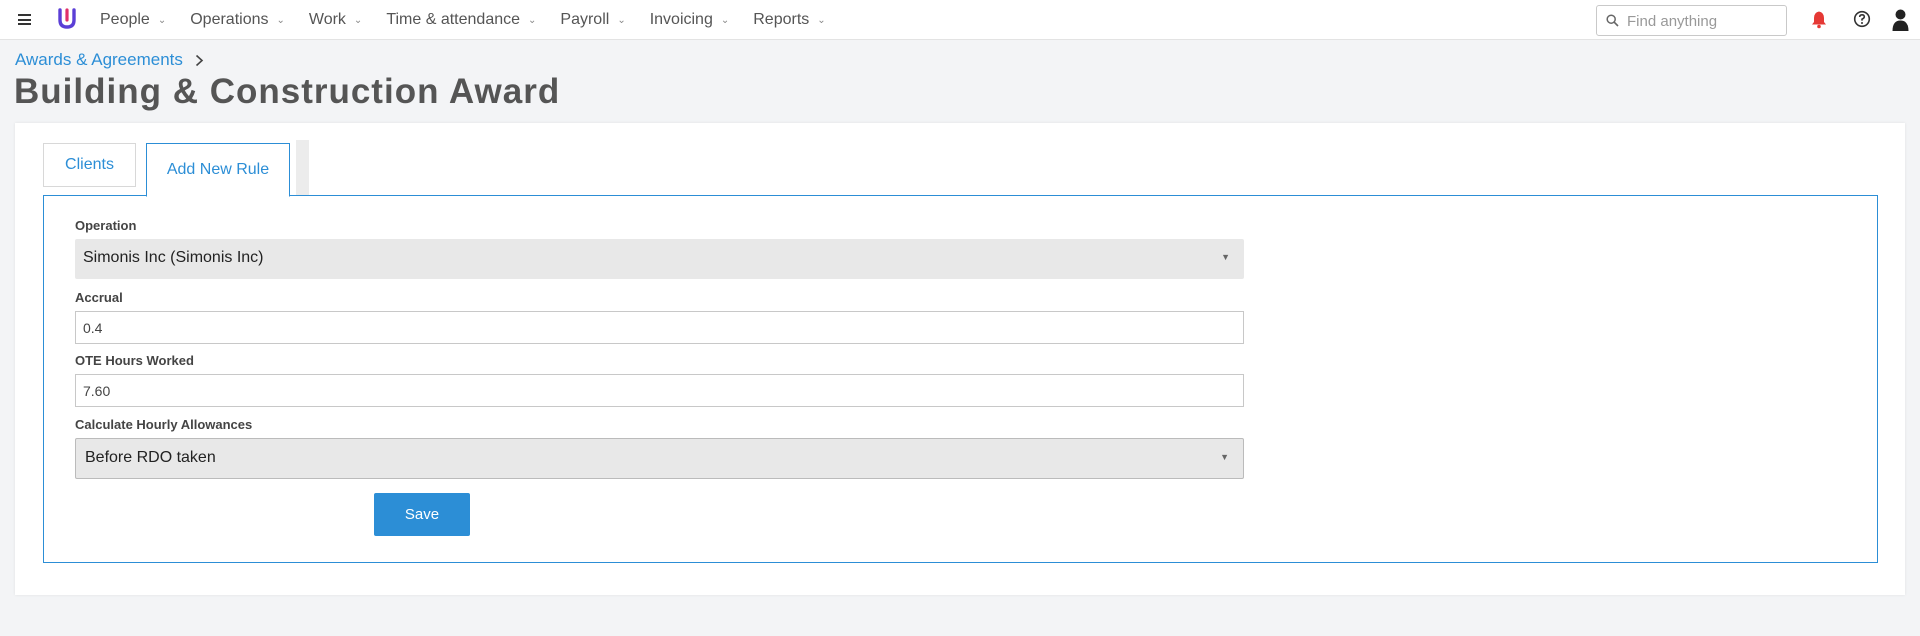 Image resolution: width=1920 pixels, height=636 pixels. I want to click on nav-operations-label: Operations, so click(229, 19).